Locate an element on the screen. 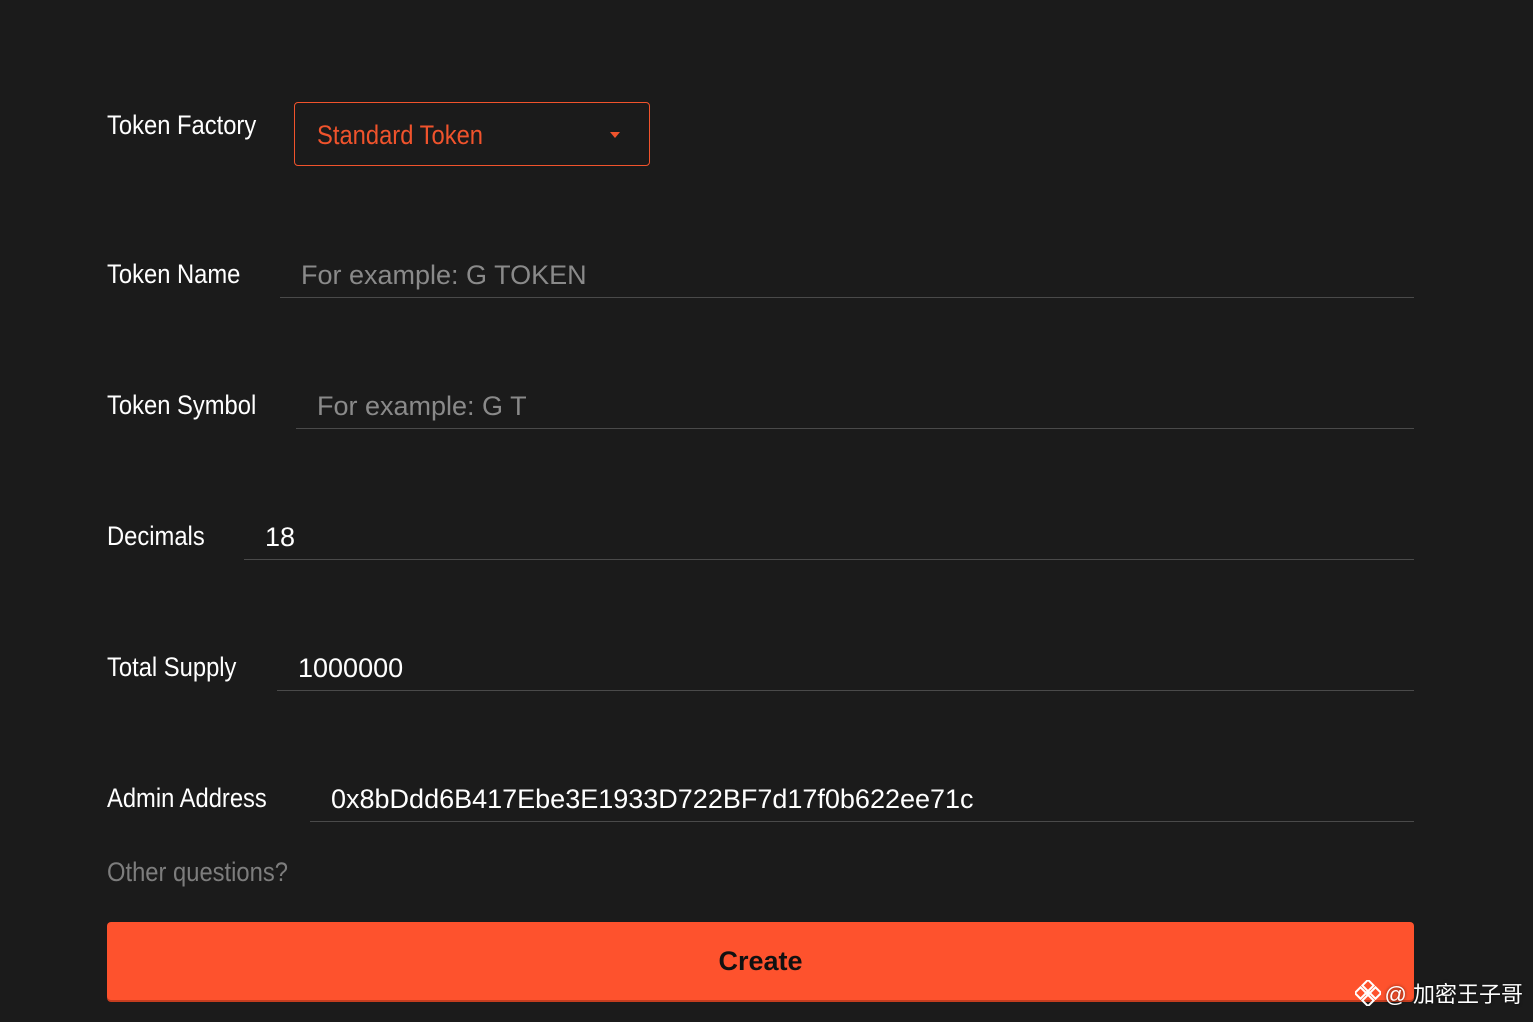 The height and width of the screenshot is (1022, 1533). token-name-label: Token Name is located at coordinates (174, 274).